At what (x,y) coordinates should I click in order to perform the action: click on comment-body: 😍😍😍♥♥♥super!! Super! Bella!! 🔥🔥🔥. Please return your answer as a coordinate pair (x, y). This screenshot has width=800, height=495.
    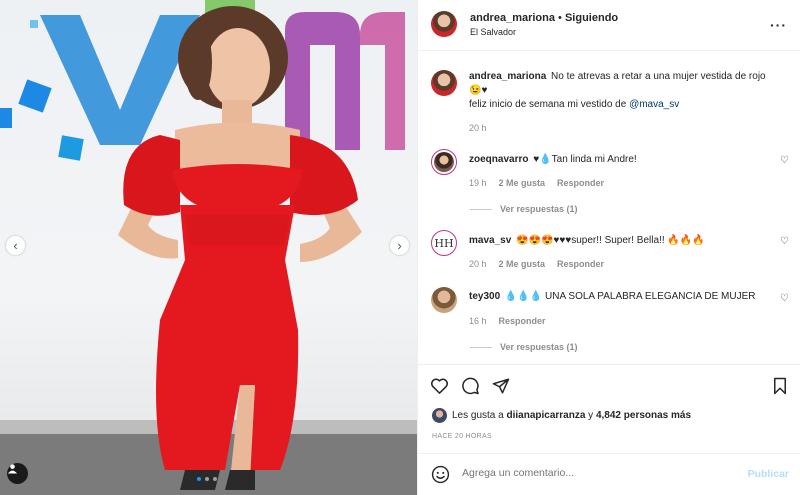
    Looking at the image, I should click on (610, 240).